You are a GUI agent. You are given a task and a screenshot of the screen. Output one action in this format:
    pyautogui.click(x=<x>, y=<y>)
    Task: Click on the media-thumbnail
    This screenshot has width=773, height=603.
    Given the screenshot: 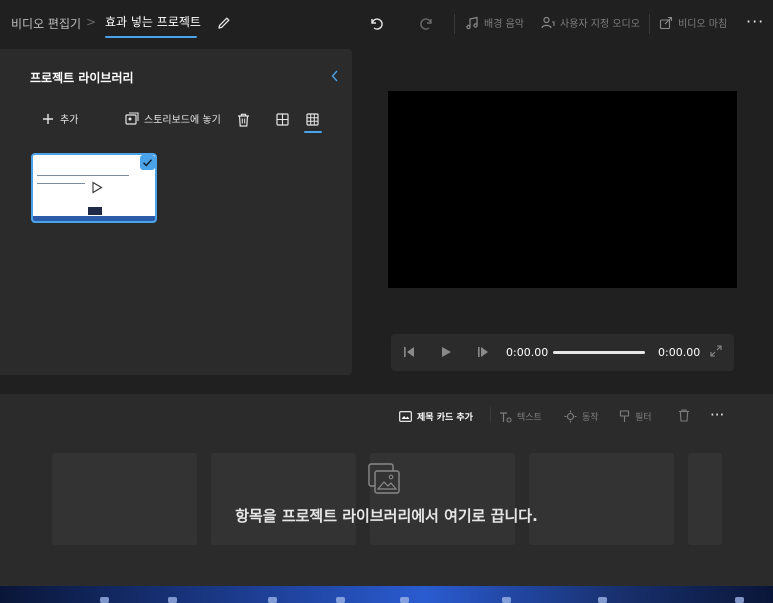 What is the action you would take?
    pyautogui.click(x=94, y=188)
    